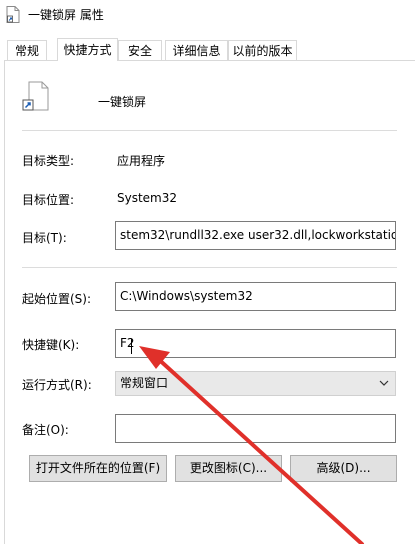 This screenshot has height=544, width=415. I want to click on run-select: 常规窗口, so click(255, 383).